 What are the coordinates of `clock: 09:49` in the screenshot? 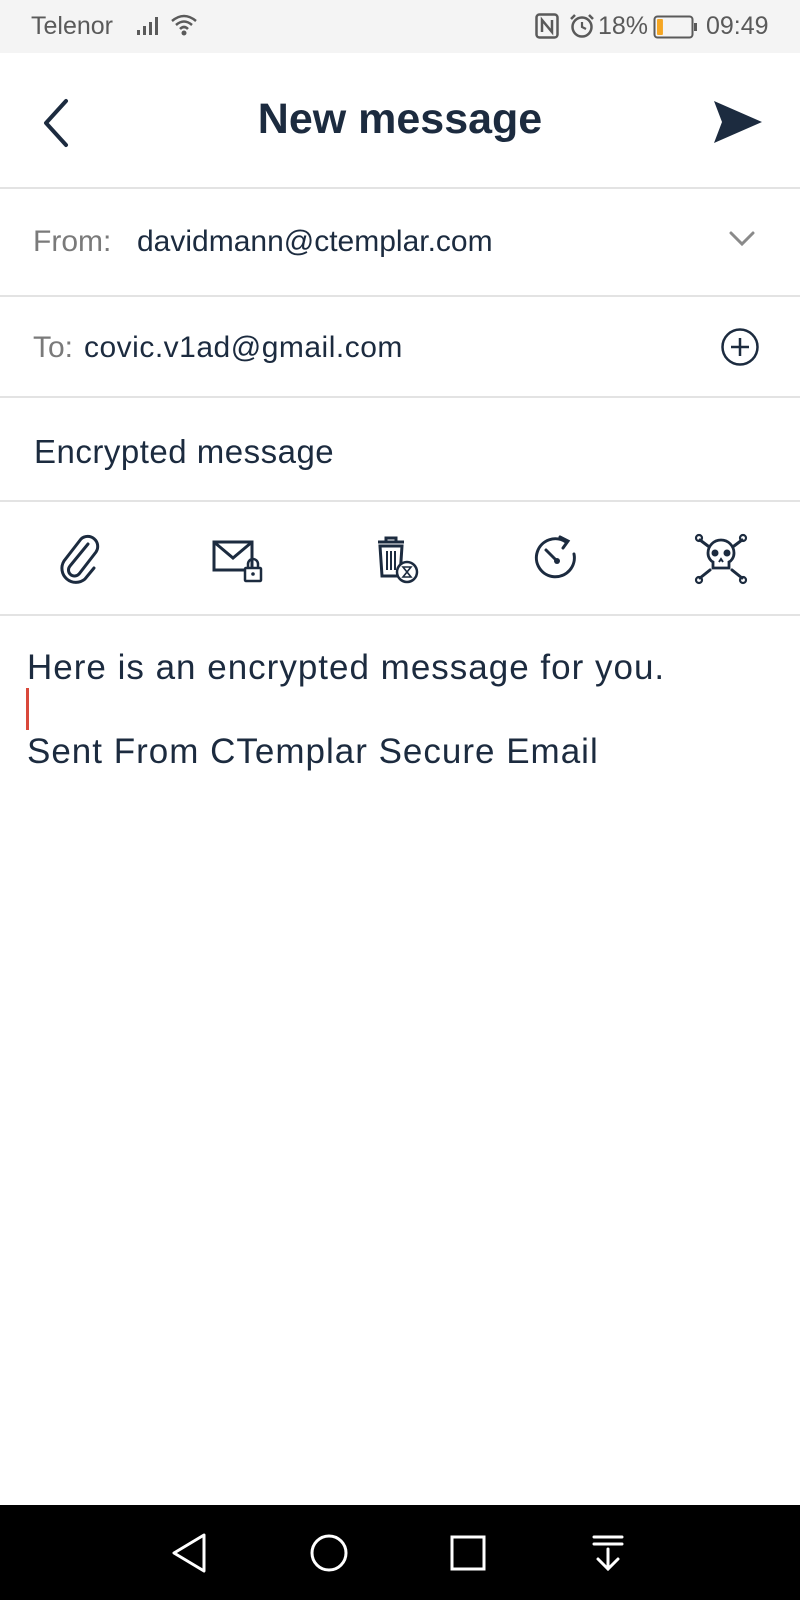 It's located at (737, 26).